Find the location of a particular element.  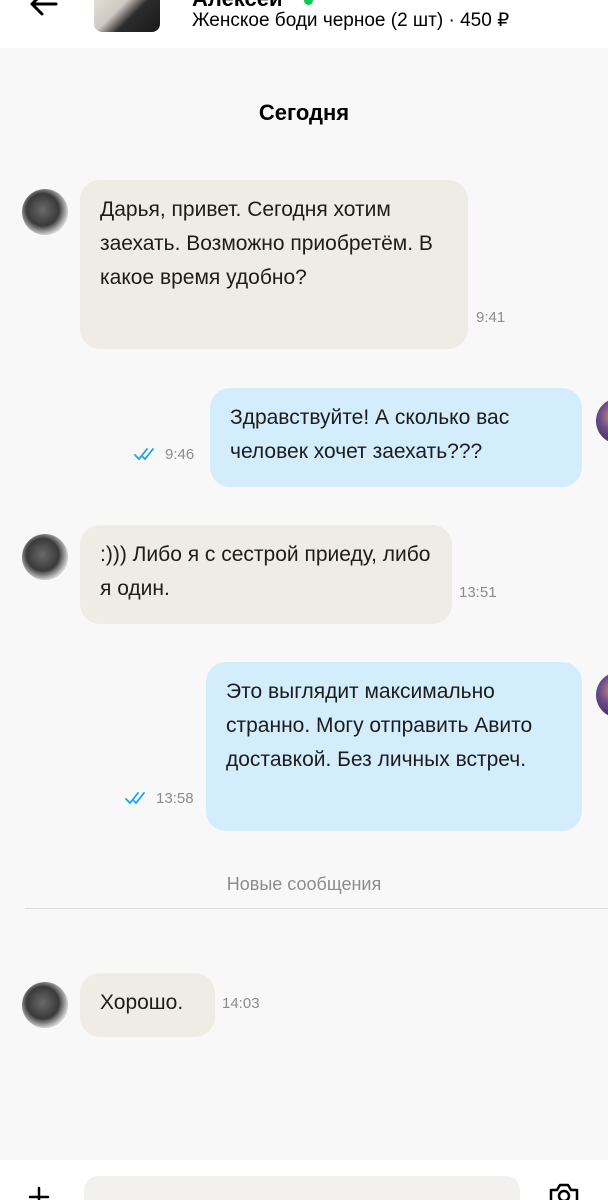

message-time: 13:51 is located at coordinates (478, 592).